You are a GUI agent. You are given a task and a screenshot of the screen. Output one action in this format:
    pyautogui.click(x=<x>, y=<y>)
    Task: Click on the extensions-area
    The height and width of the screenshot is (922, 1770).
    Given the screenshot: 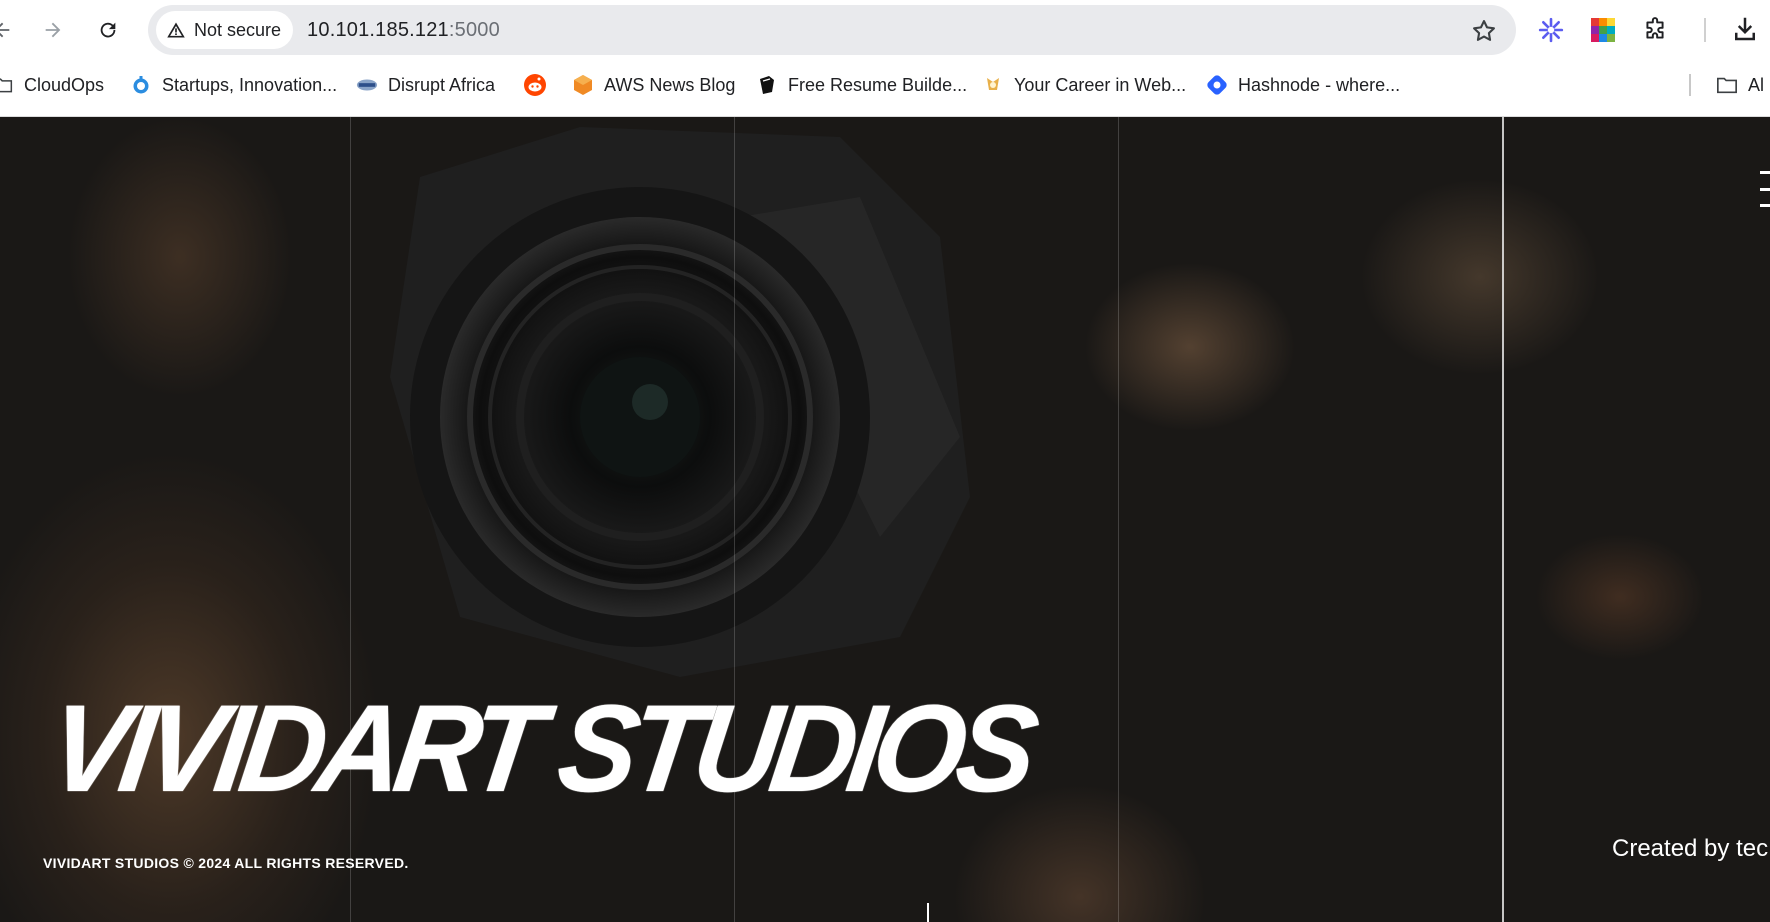 What is the action you would take?
    pyautogui.click(x=1603, y=30)
    